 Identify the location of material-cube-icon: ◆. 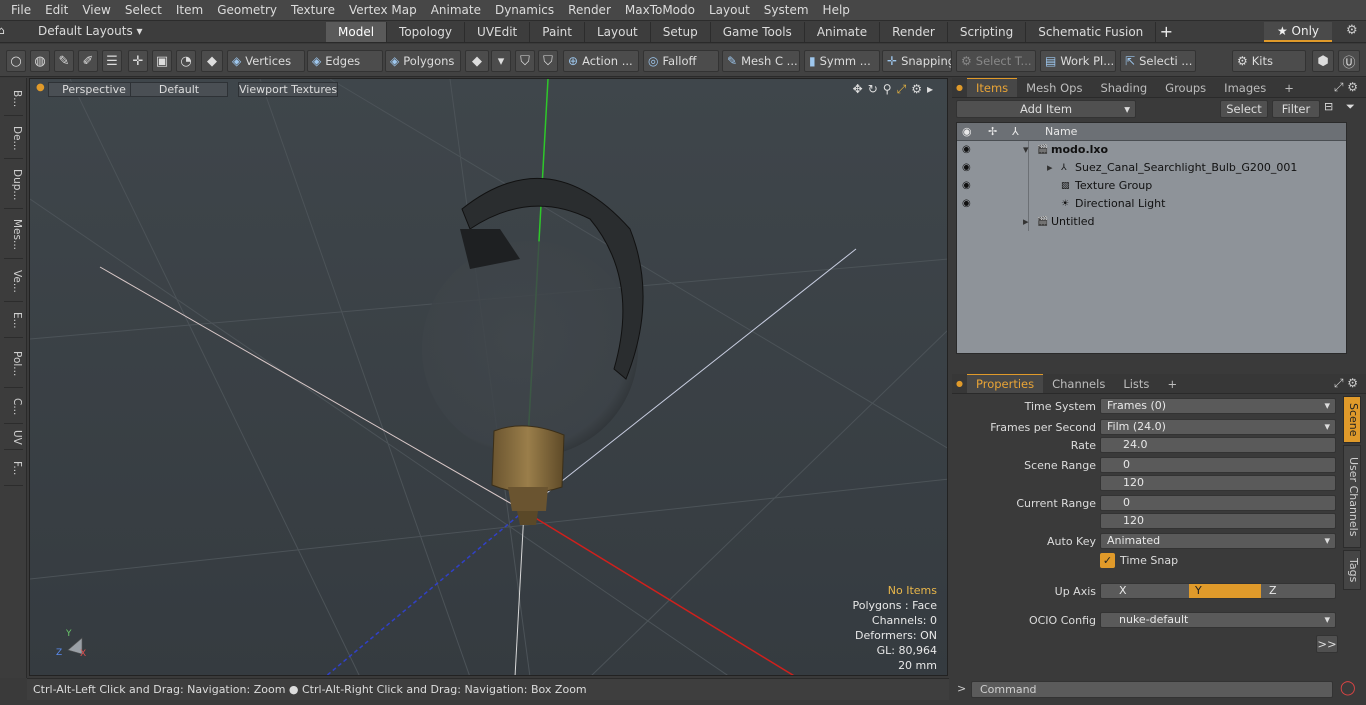
(477, 61).